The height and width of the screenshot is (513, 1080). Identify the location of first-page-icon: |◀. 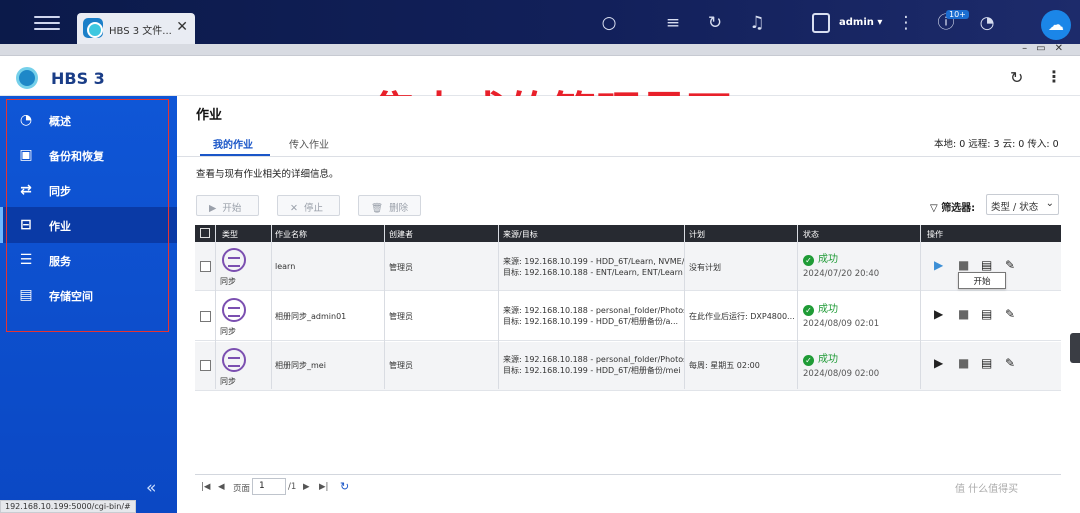
(205, 487).